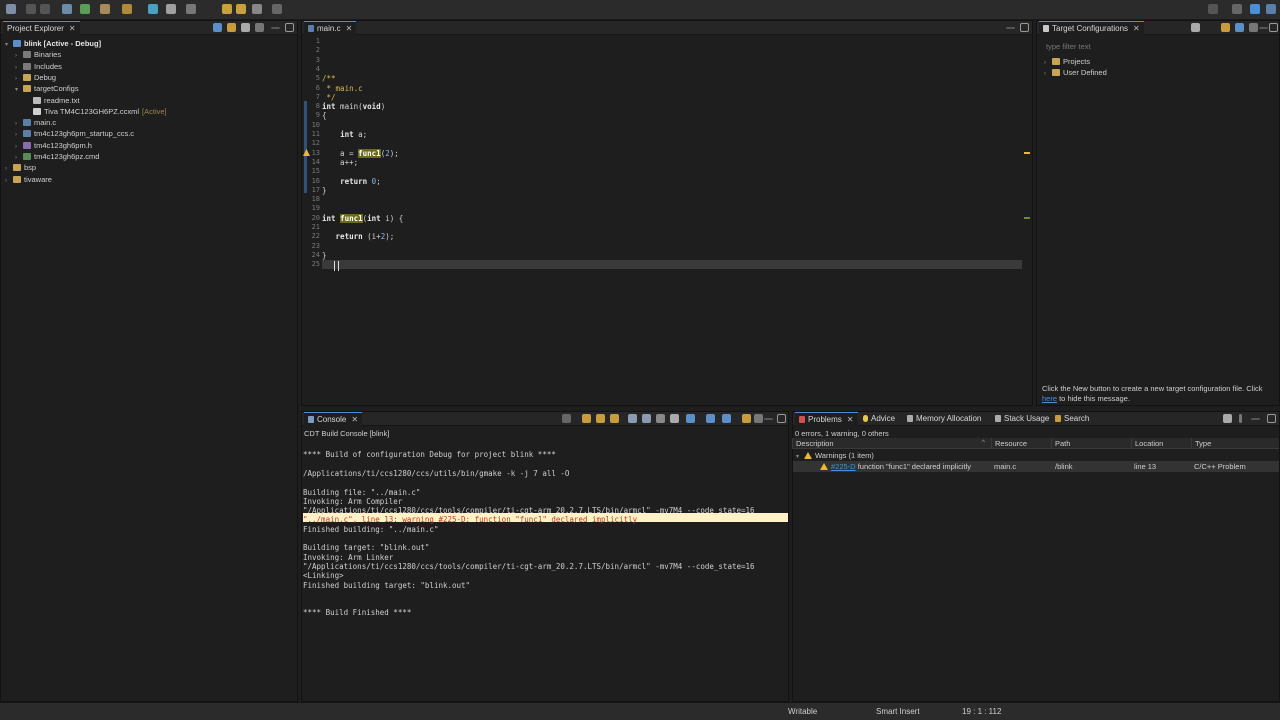 This screenshot has width=1280, height=720. I want to click on tree-item: › main.c, so click(35, 122).